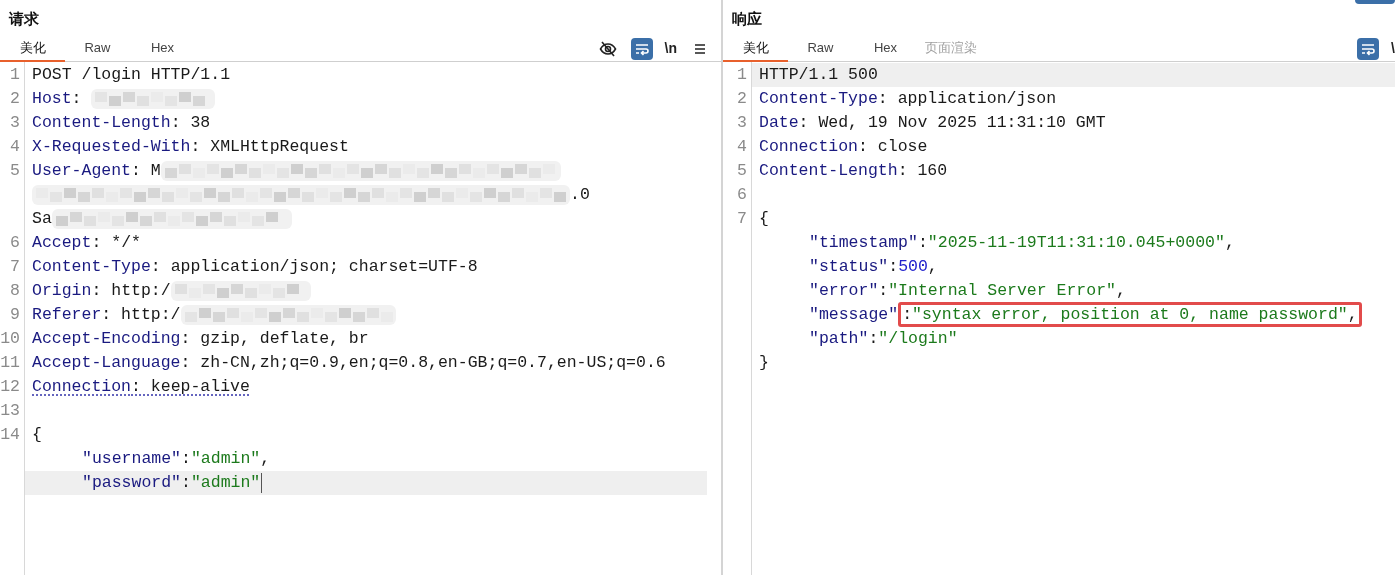 This screenshot has width=1395, height=575. What do you see at coordinates (62, 242) in the screenshot?
I see `code-key: Accept` at bounding box center [62, 242].